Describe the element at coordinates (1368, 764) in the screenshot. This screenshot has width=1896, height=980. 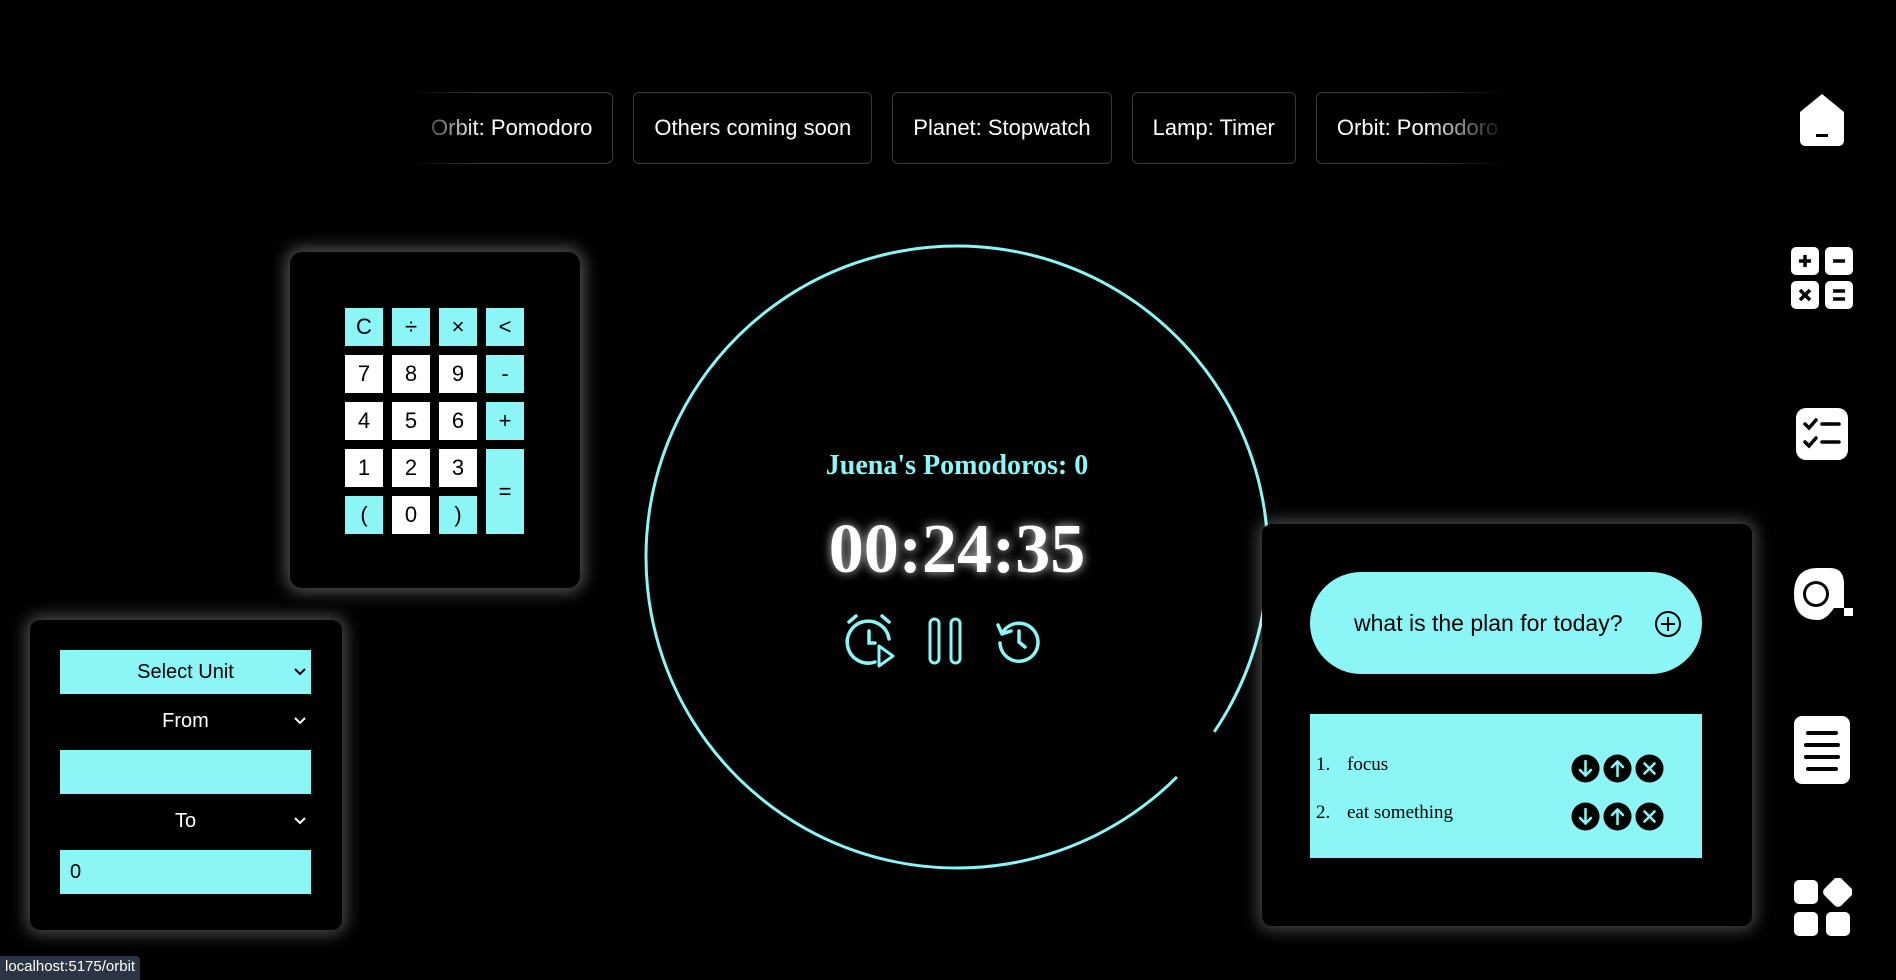
I see `todo-item-text: focus` at that location.